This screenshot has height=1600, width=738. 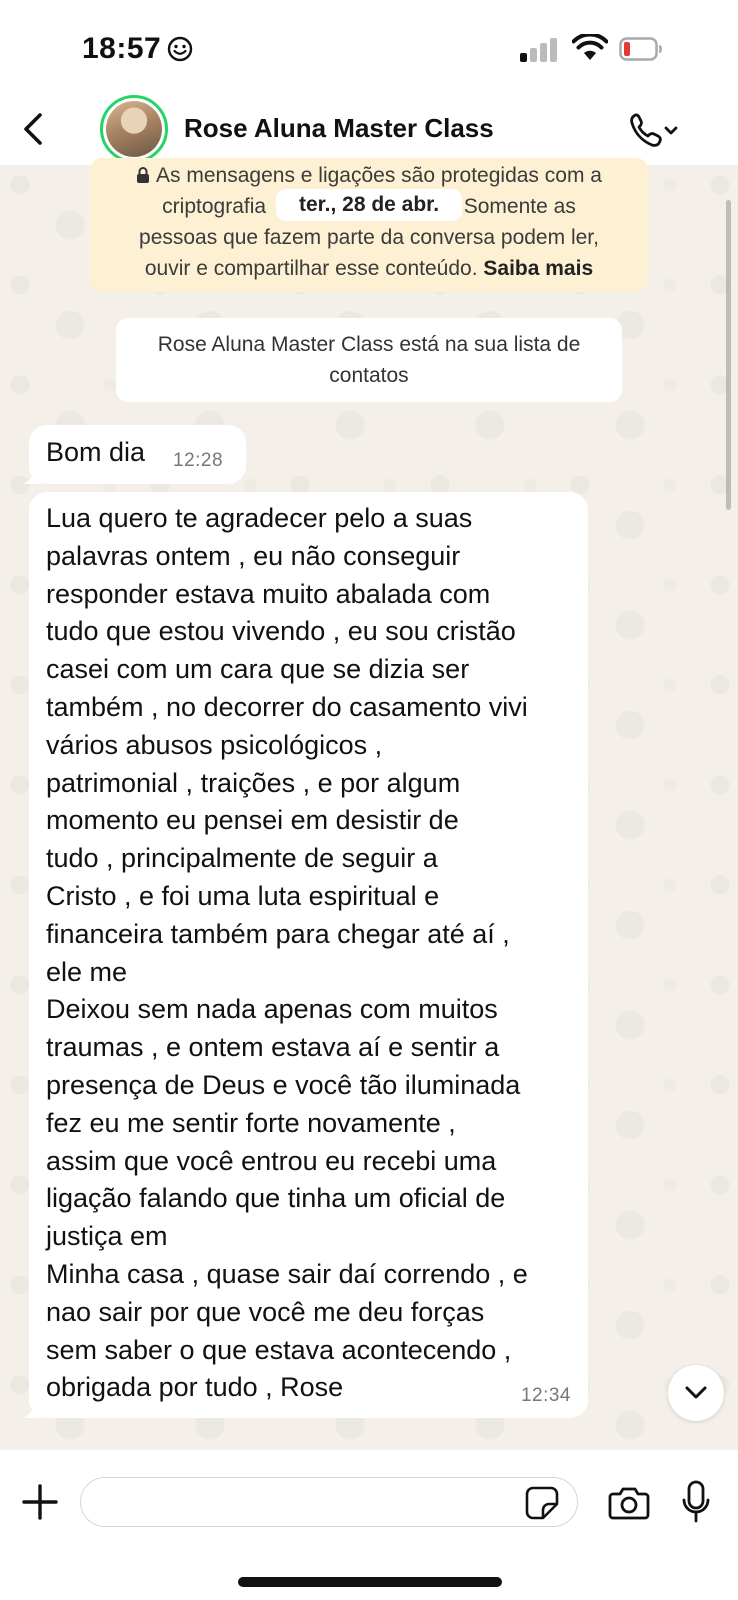 I want to click on camera-icon, so click(x=629, y=1503).